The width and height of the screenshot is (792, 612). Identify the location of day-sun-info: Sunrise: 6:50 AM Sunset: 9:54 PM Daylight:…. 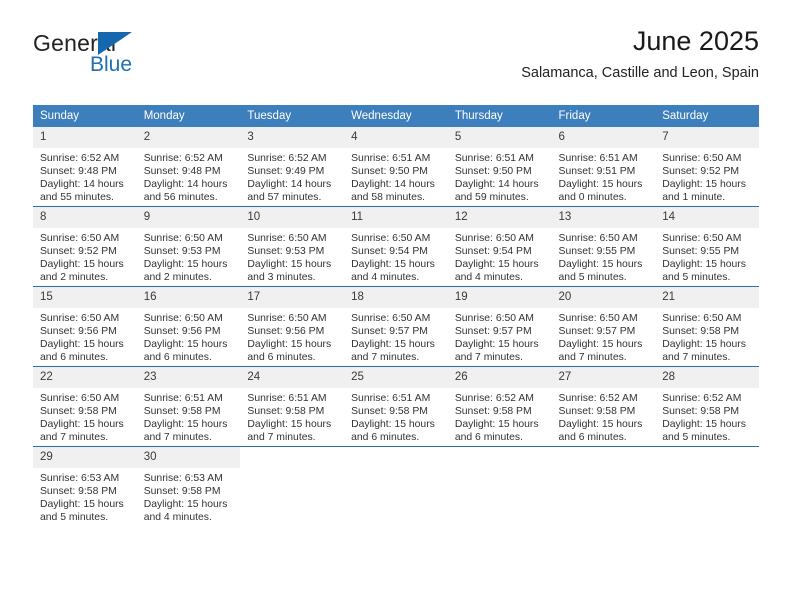
(396, 256).